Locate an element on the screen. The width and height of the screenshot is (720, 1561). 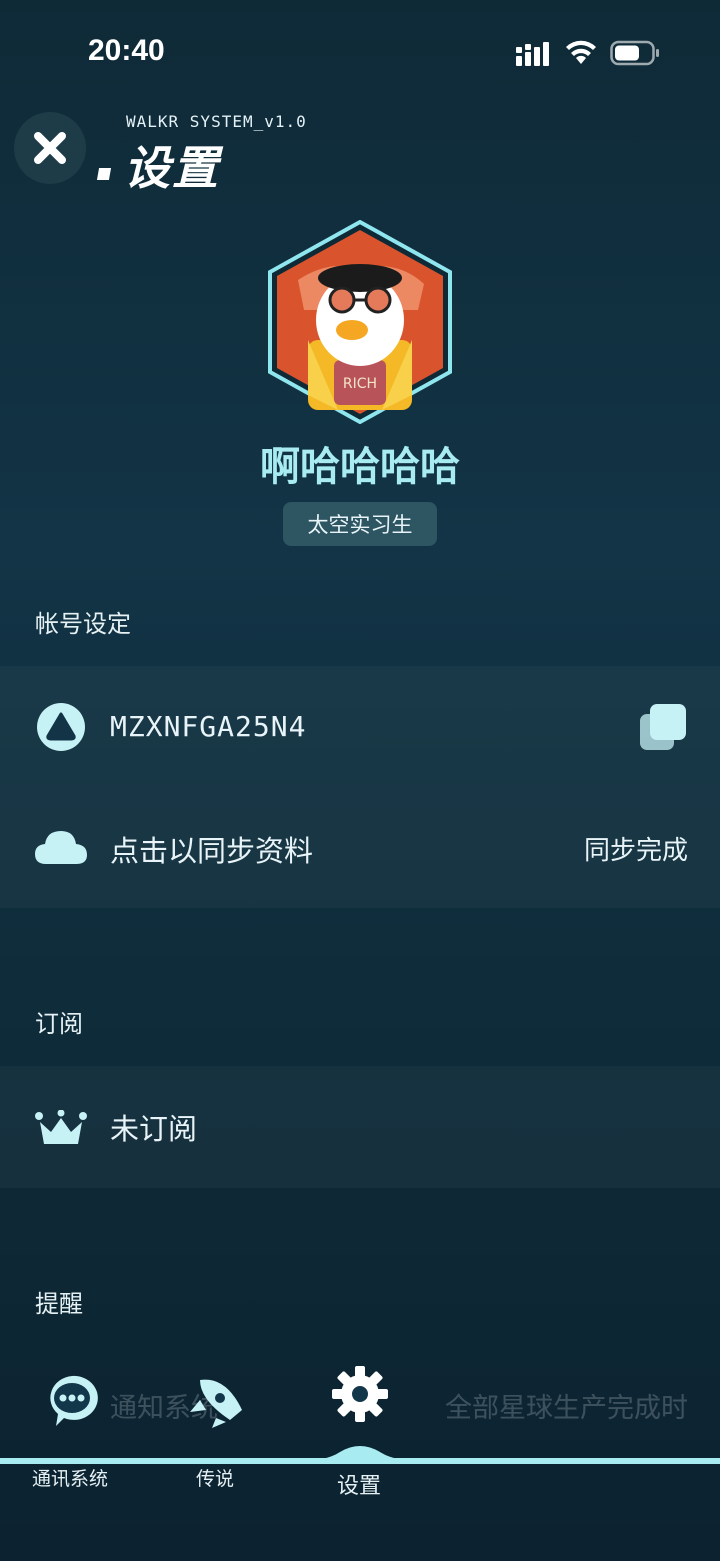
notification-value: 全部星球生产完成时 is located at coordinates (566, 1408).